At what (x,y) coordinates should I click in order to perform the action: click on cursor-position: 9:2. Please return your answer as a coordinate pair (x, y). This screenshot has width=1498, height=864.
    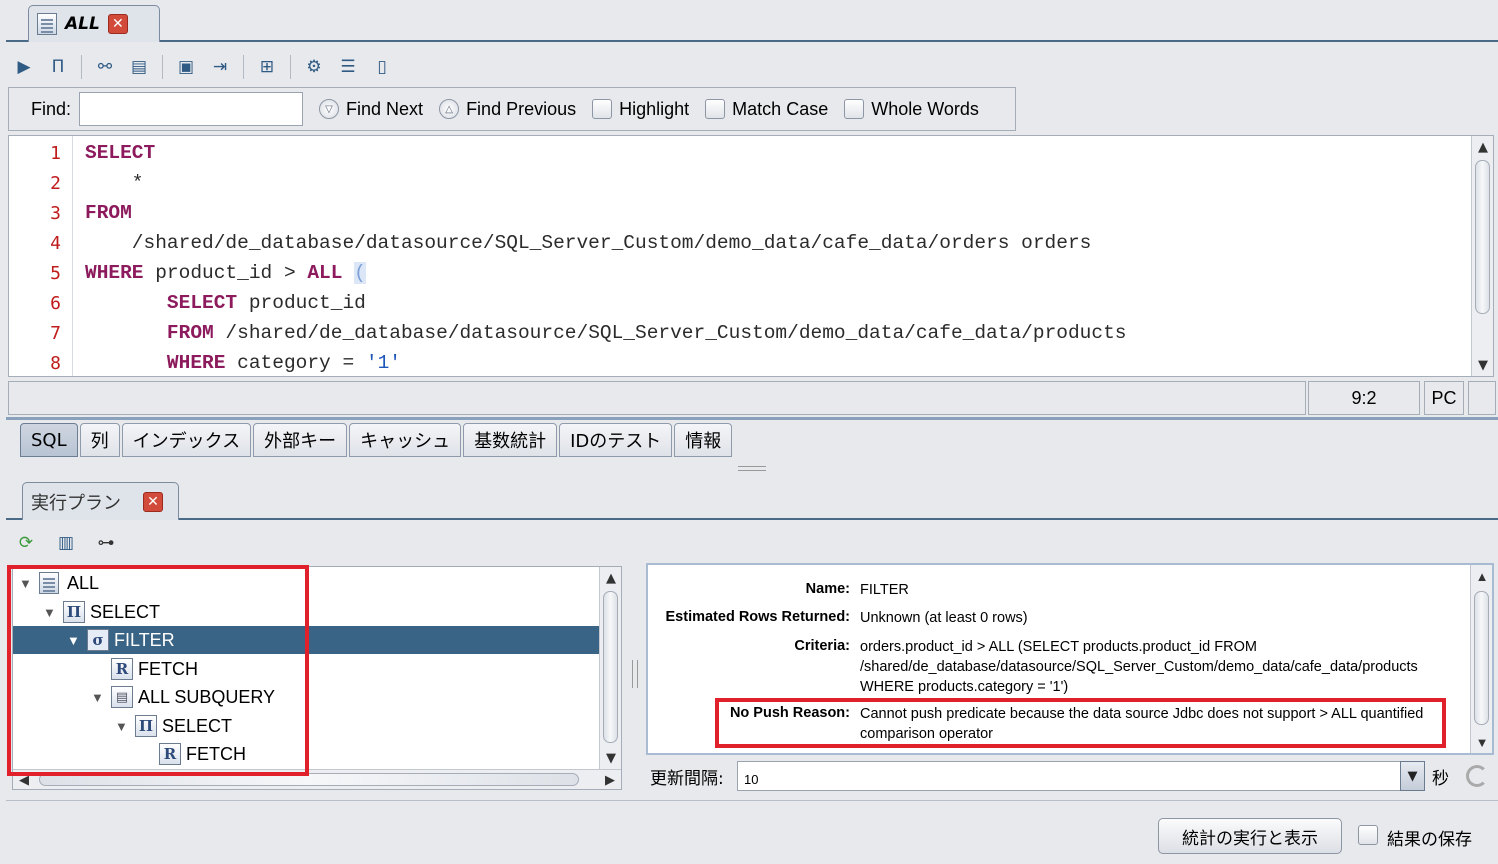
    Looking at the image, I should click on (1364, 398).